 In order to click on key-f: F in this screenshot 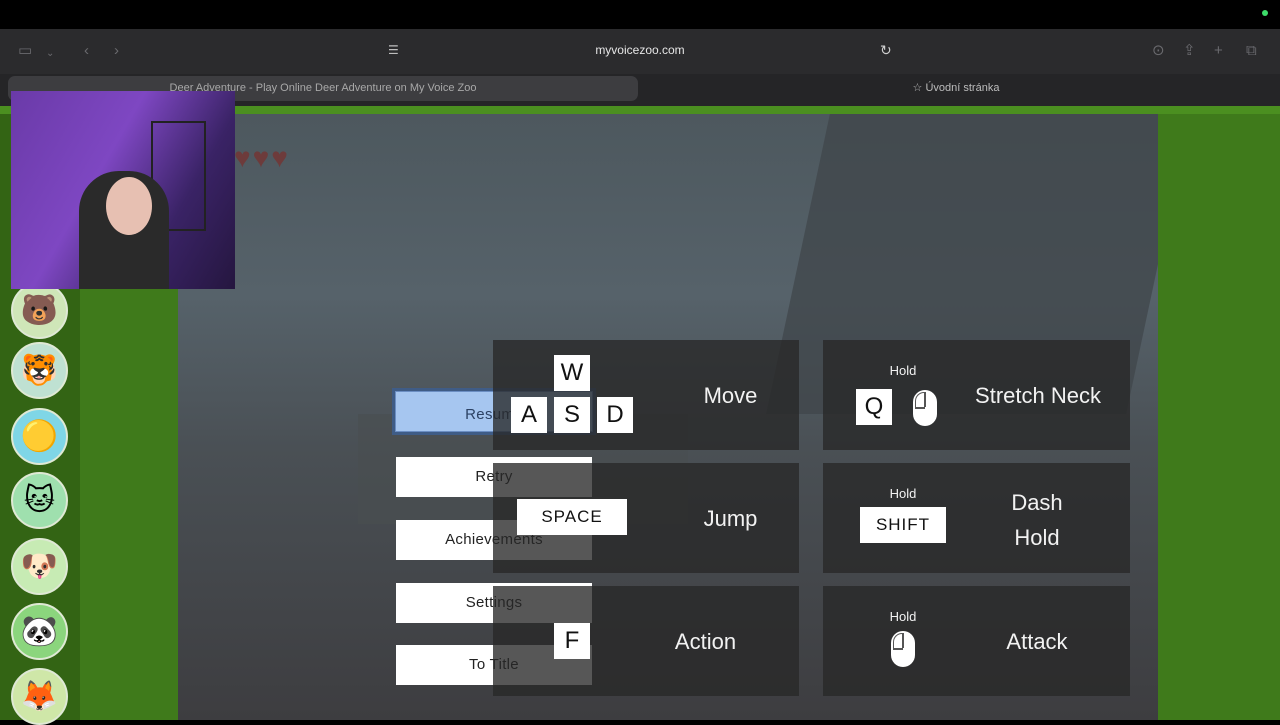, I will do `click(572, 641)`.